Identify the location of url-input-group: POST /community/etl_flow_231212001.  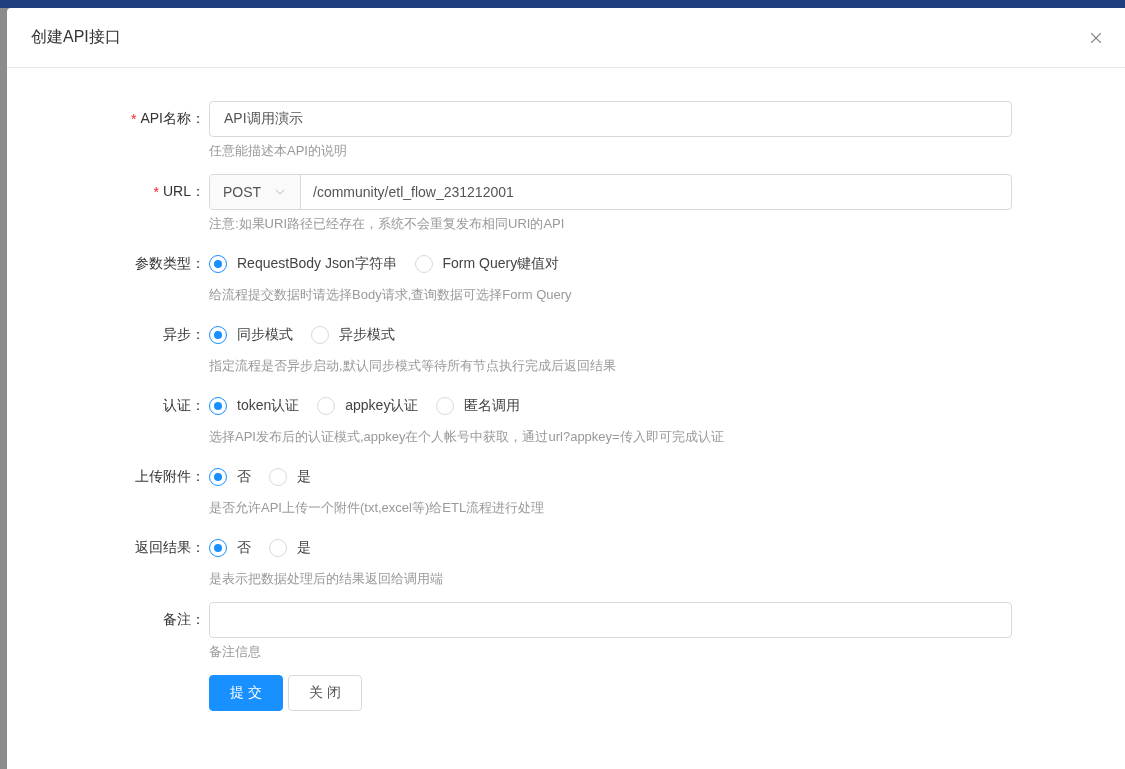
(610, 192).